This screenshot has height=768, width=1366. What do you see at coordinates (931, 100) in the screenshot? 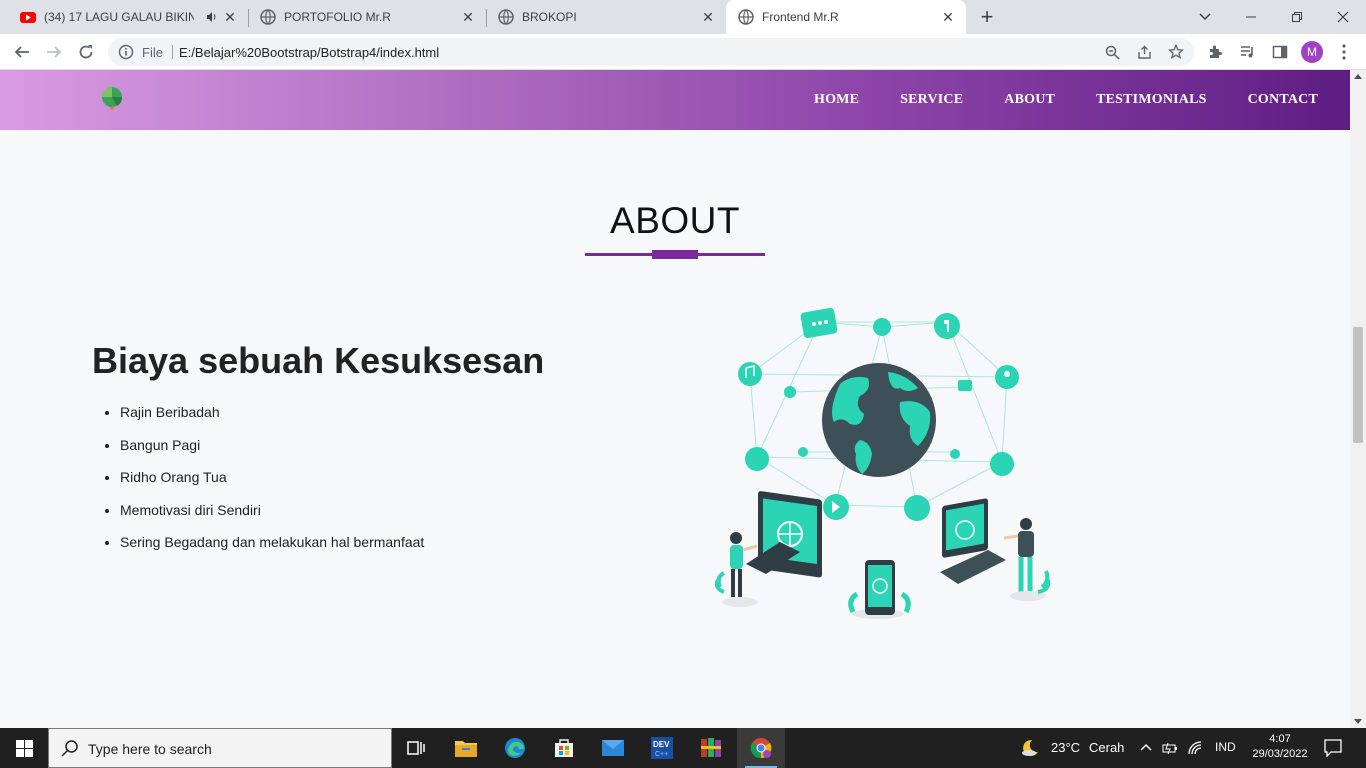
I see `nav-service: SERVICE` at bounding box center [931, 100].